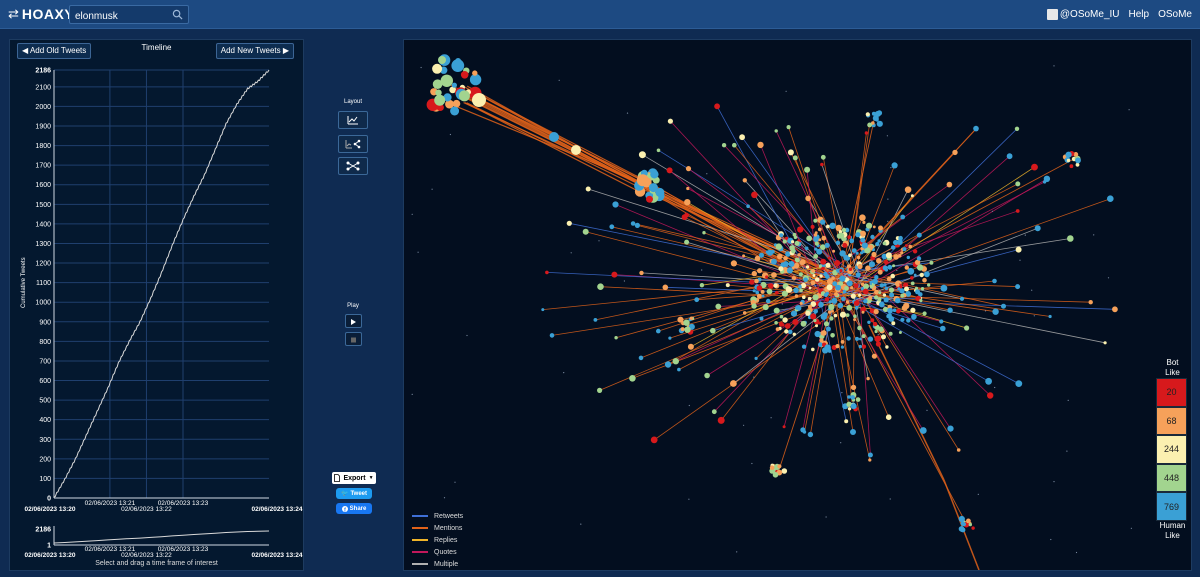  What do you see at coordinates (120, 16) in the screenshot?
I see `search-input` at bounding box center [120, 16].